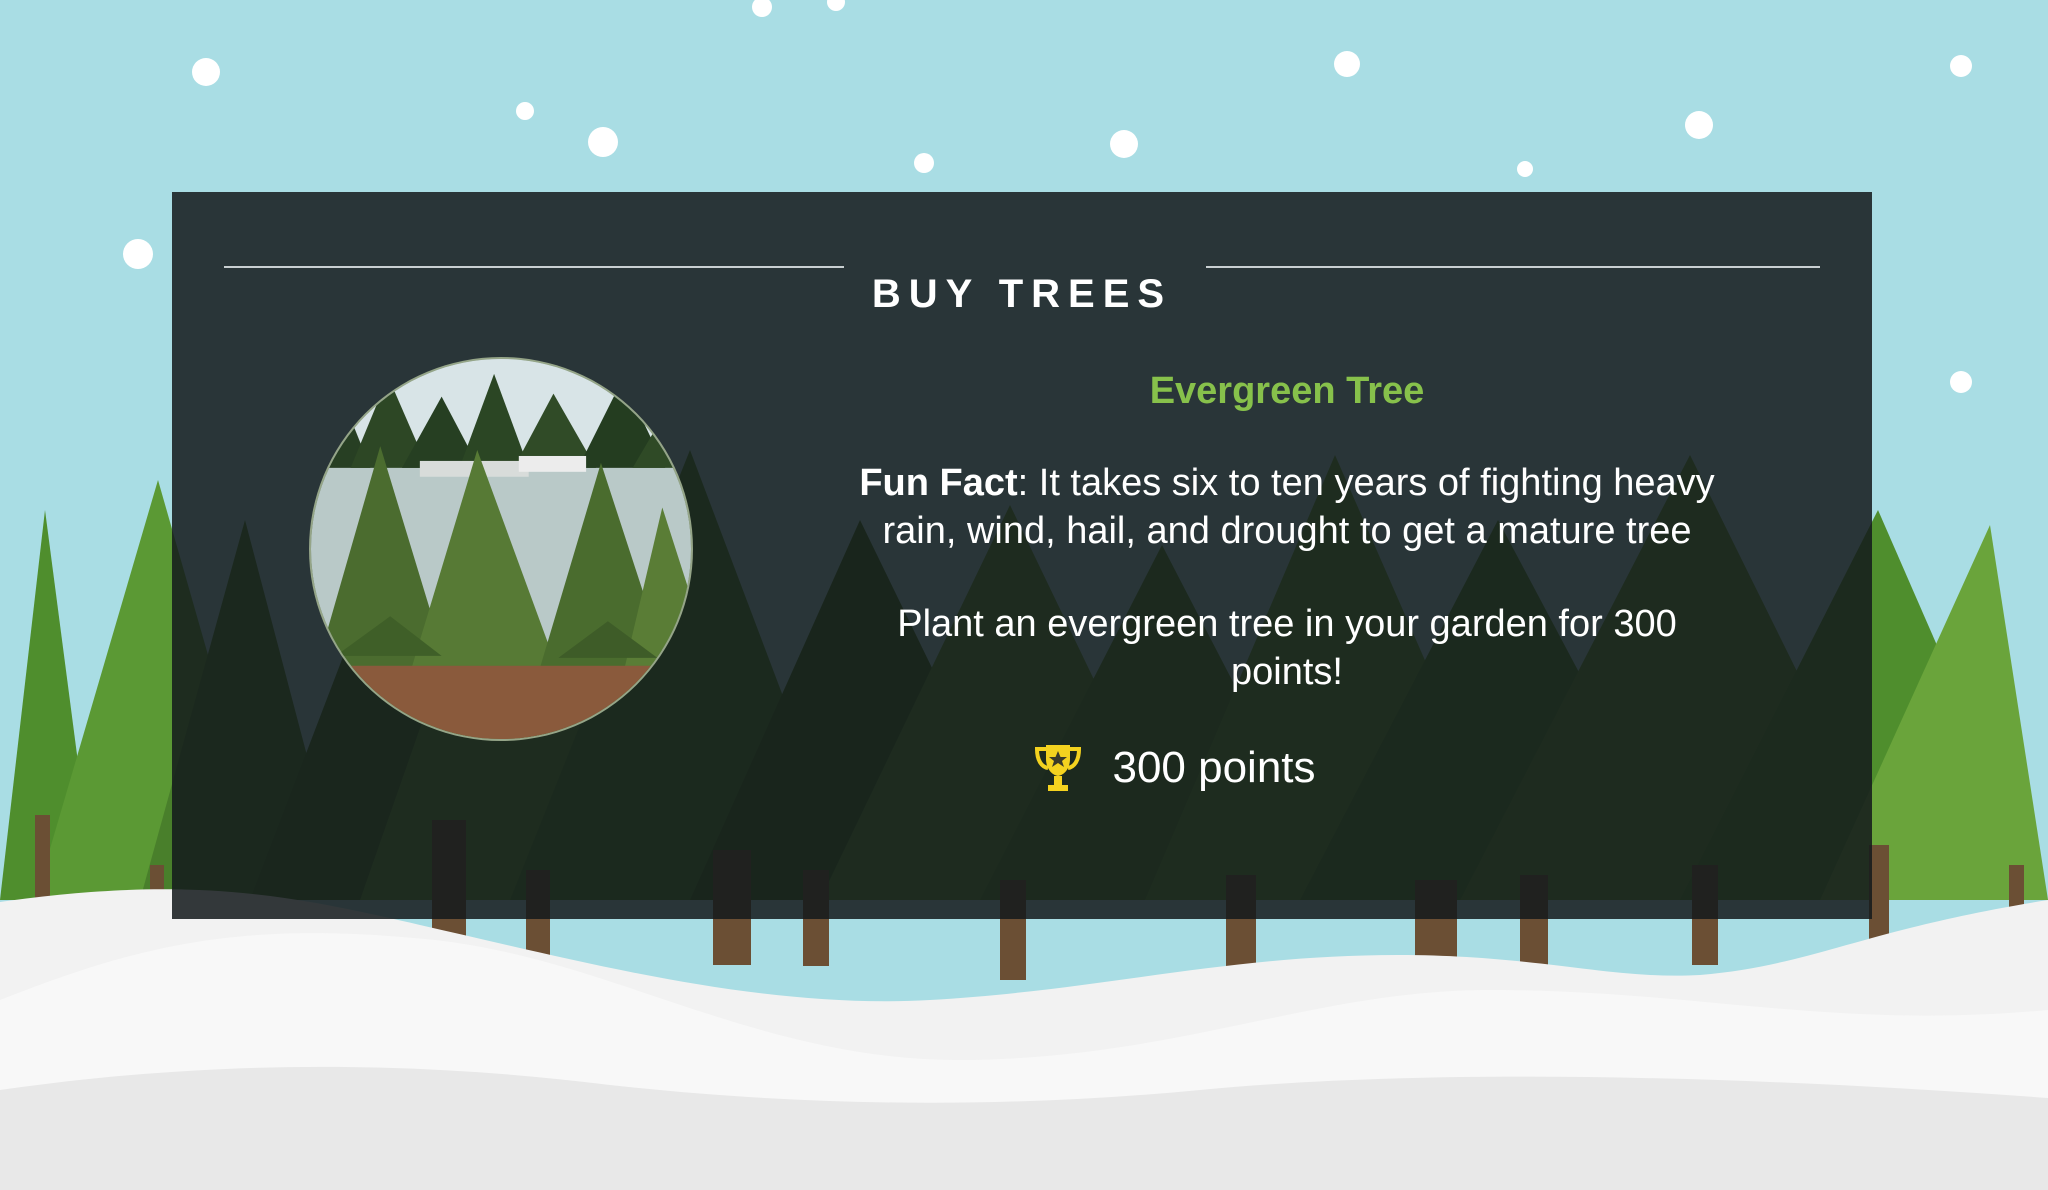 The height and width of the screenshot is (1190, 2048). I want to click on panel-header: BUY TREES, so click(1022, 280).